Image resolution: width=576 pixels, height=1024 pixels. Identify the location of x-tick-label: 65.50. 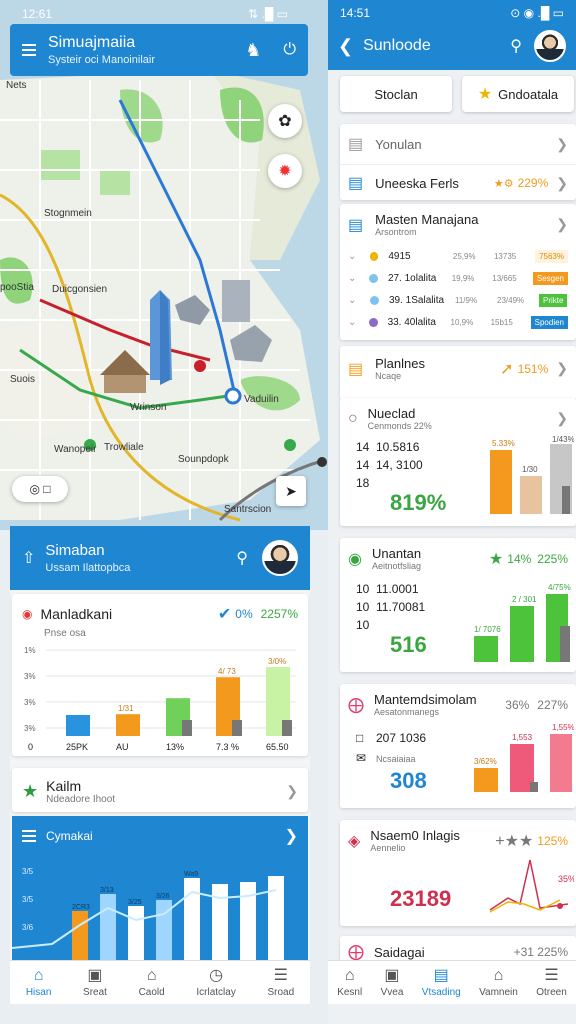
(277, 747).